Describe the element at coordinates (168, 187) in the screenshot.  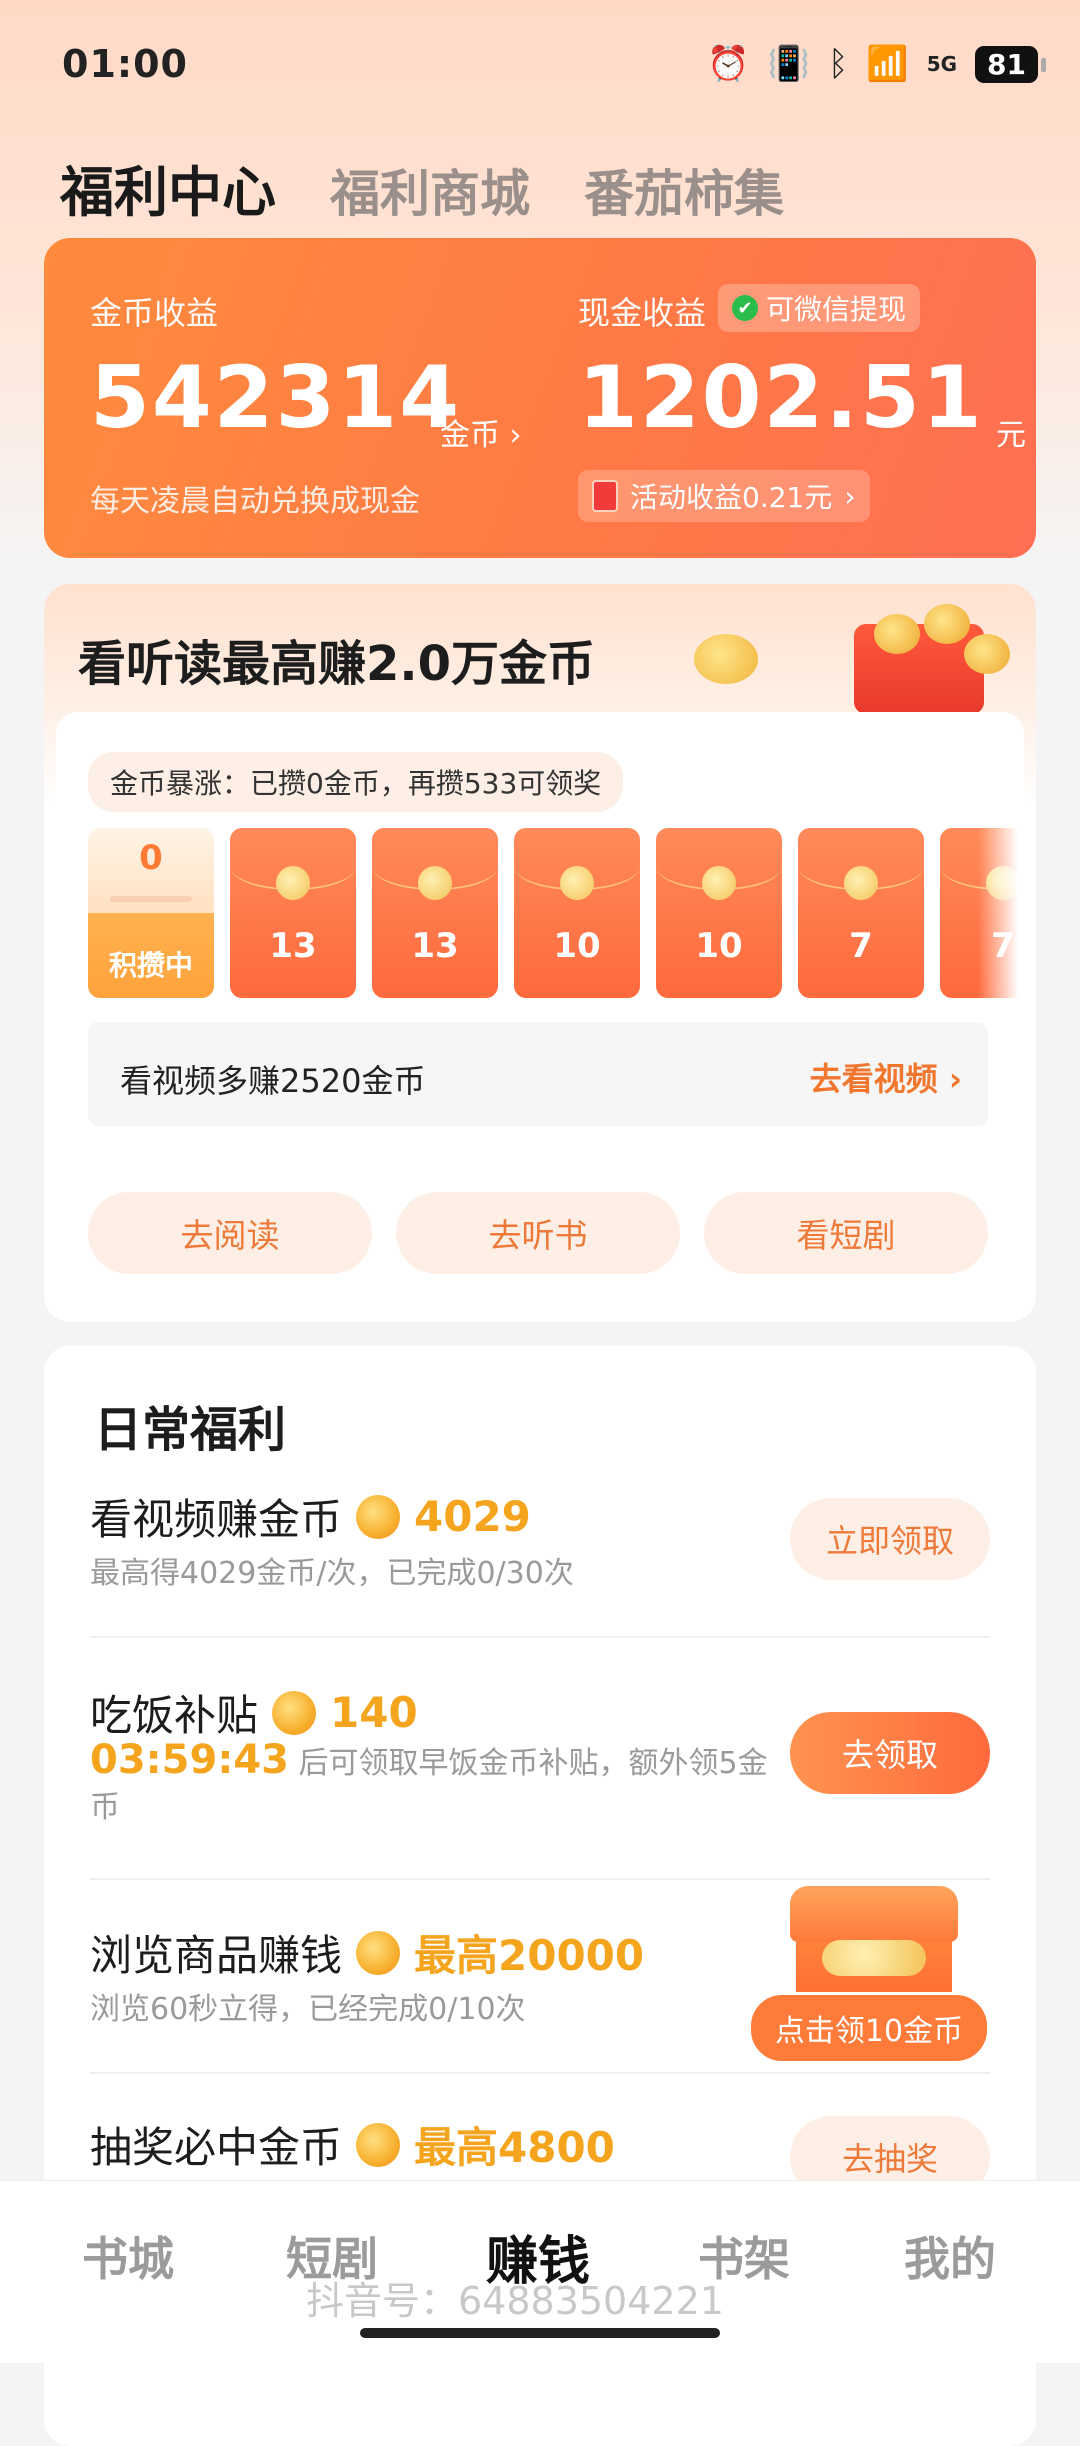
I see `tab-welfare-center: 福利中心` at that location.